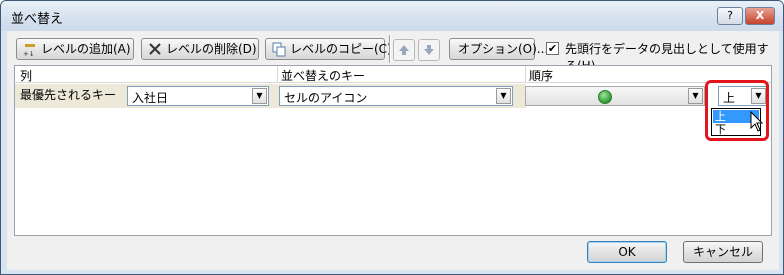  Describe the element at coordinates (392, 16) in the screenshot. I see `title-bar: 並べ替え ? X` at that location.